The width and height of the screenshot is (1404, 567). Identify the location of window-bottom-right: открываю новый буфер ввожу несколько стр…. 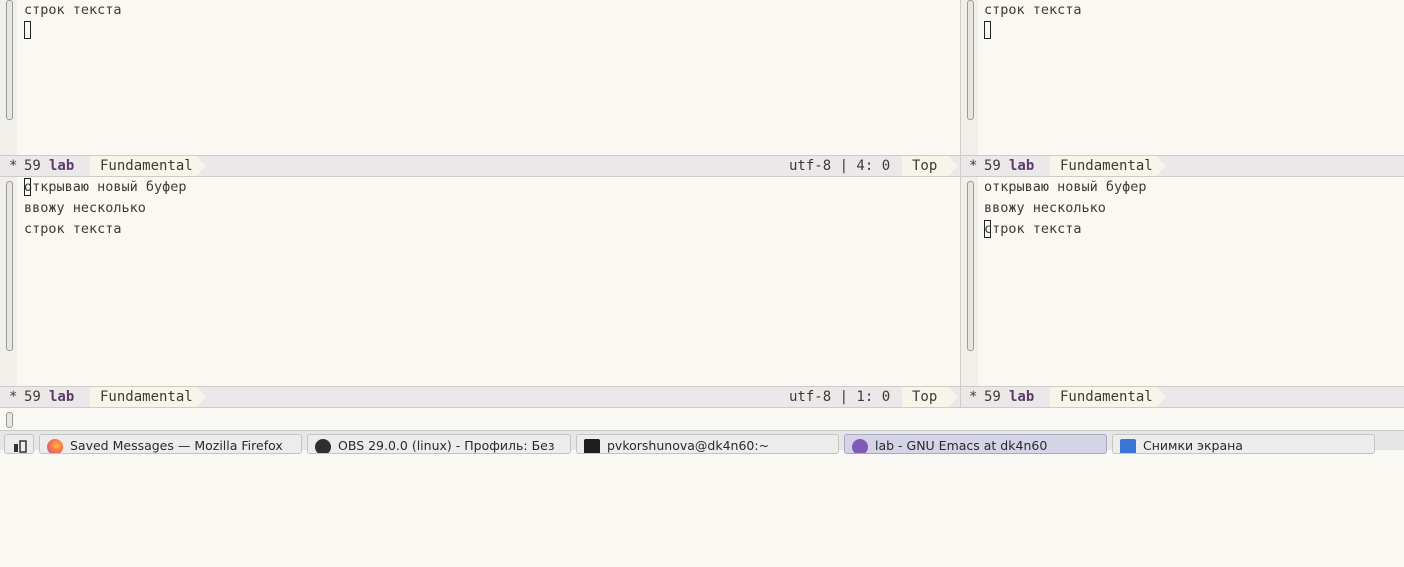
(1182, 281).